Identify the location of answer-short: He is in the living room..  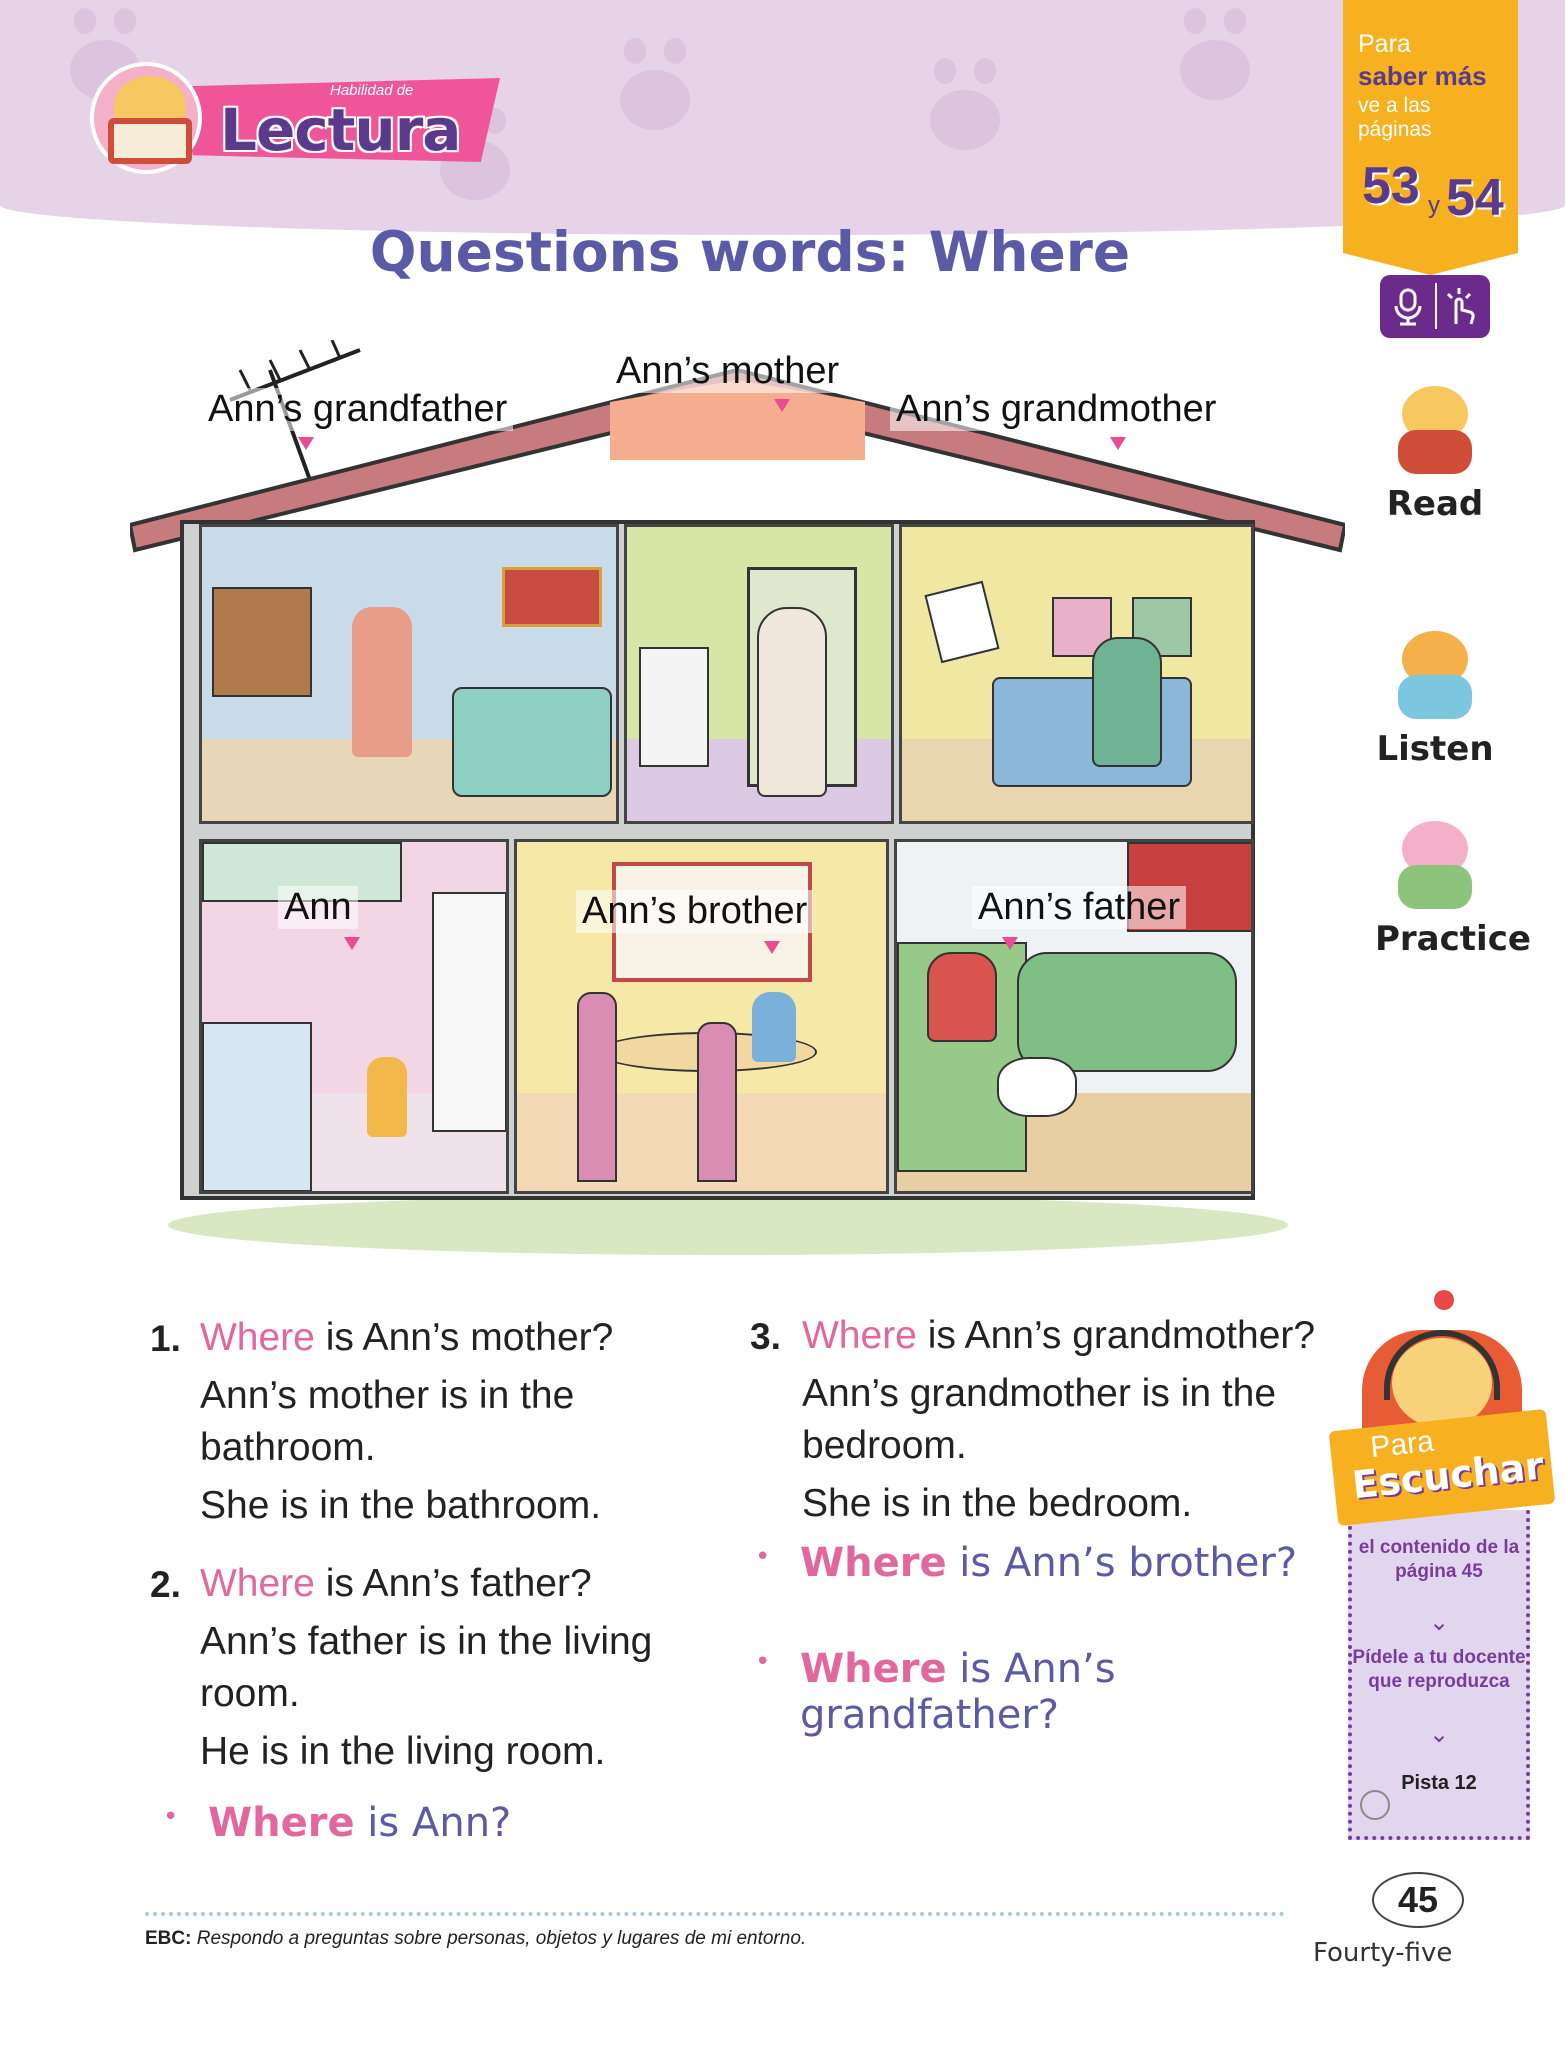
(403, 1751).